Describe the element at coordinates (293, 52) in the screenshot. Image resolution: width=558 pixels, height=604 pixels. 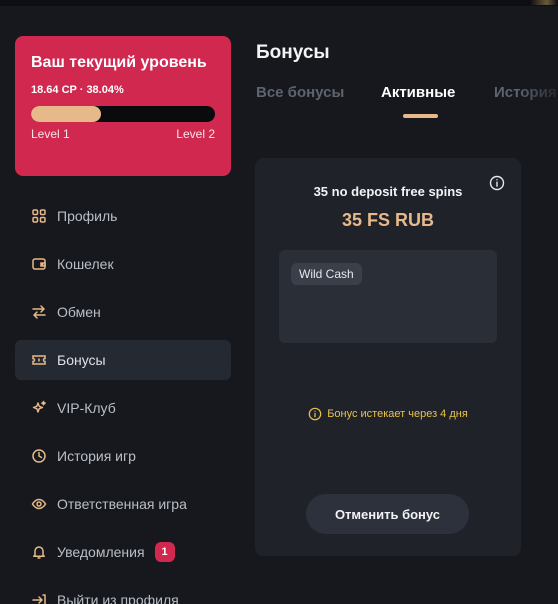
I see `page-title: Бонусы` at that location.